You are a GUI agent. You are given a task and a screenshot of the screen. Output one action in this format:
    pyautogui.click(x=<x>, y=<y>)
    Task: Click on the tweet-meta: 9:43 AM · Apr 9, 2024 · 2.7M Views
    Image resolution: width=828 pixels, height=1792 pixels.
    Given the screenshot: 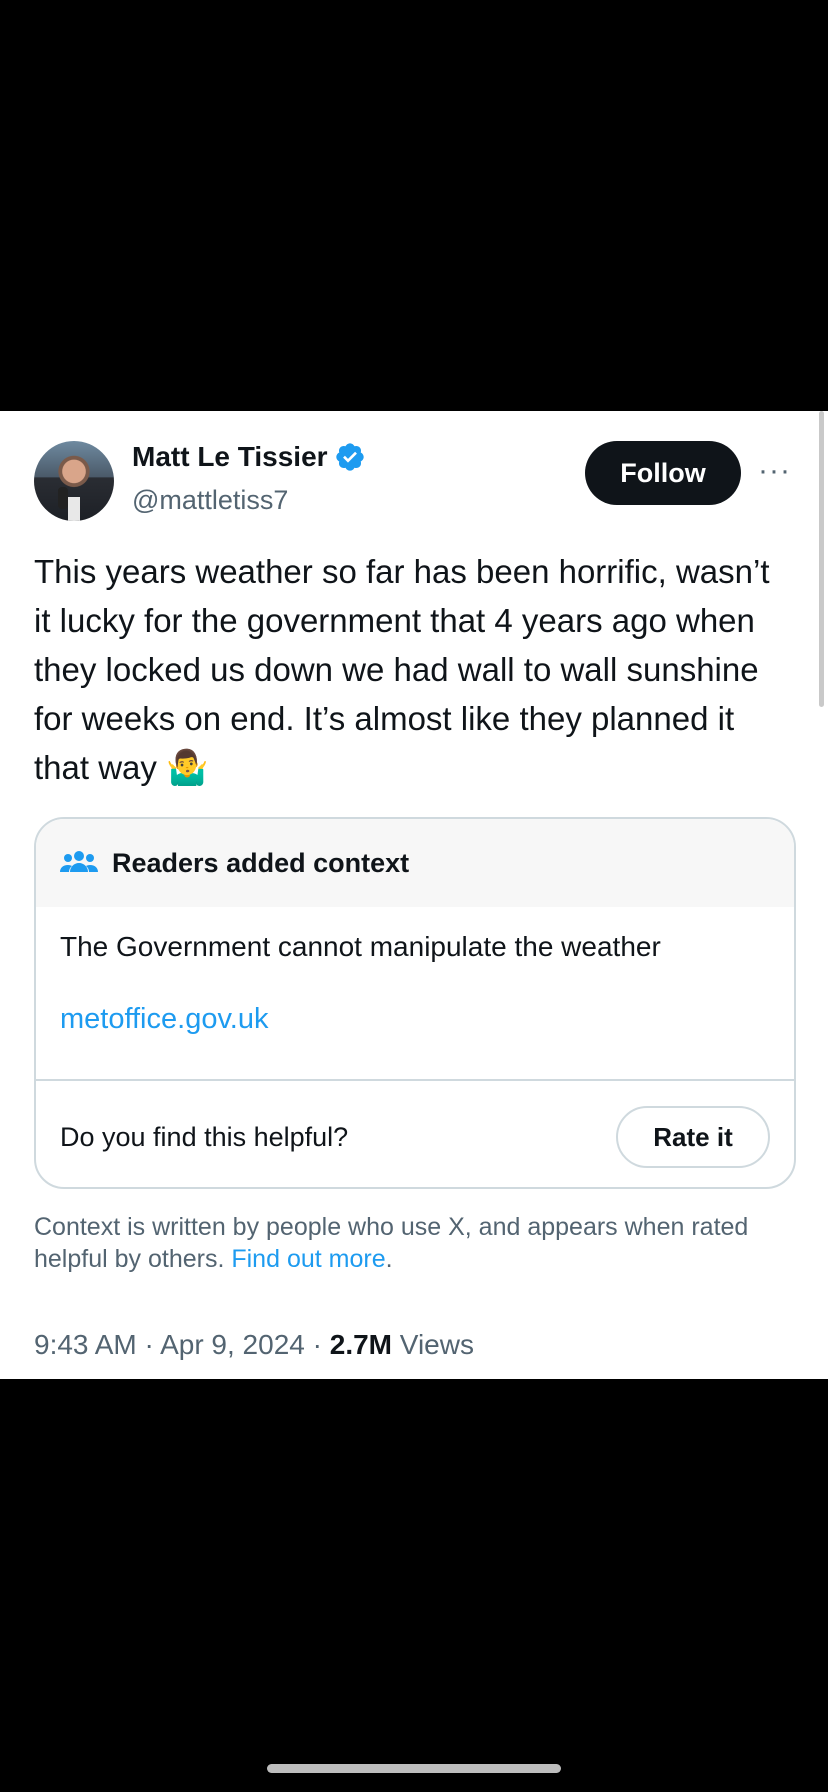 What is the action you would take?
    pyautogui.click(x=254, y=1345)
    